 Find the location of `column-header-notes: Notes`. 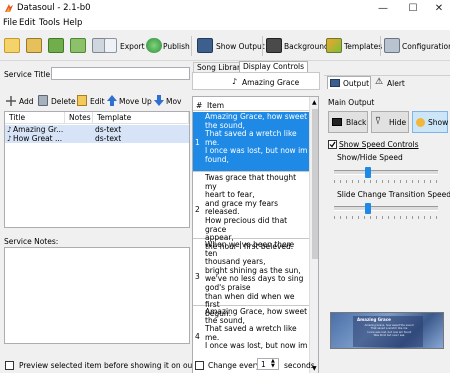

column-header-notes: Notes is located at coordinates (79, 118).